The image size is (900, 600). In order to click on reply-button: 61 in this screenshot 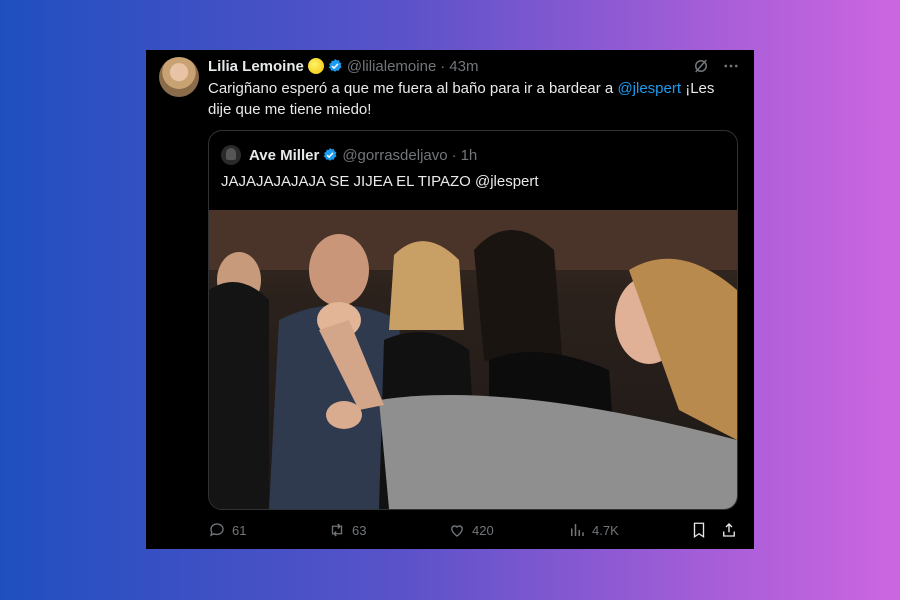, I will do `click(227, 530)`.